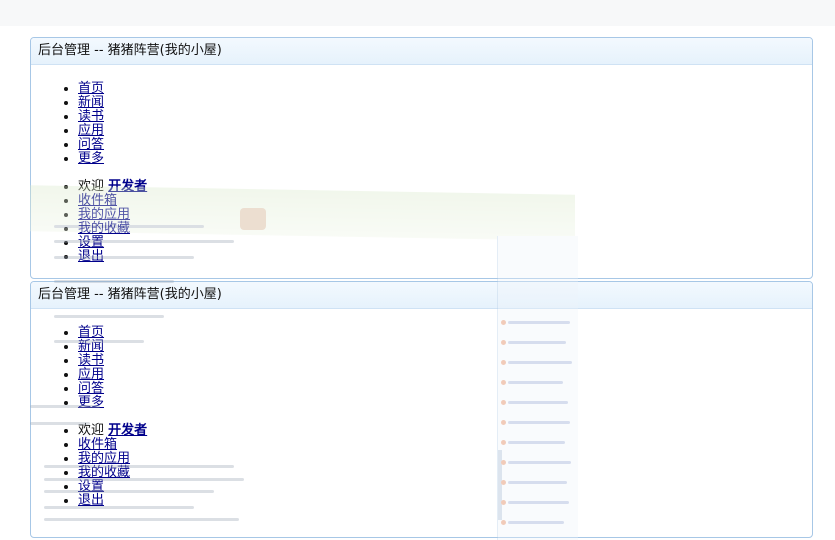 The height and width of the screenshot is (540, 835). Describe the element at coordinates (417, 13) in the screenshot. I see `page-top-strip` at that location.